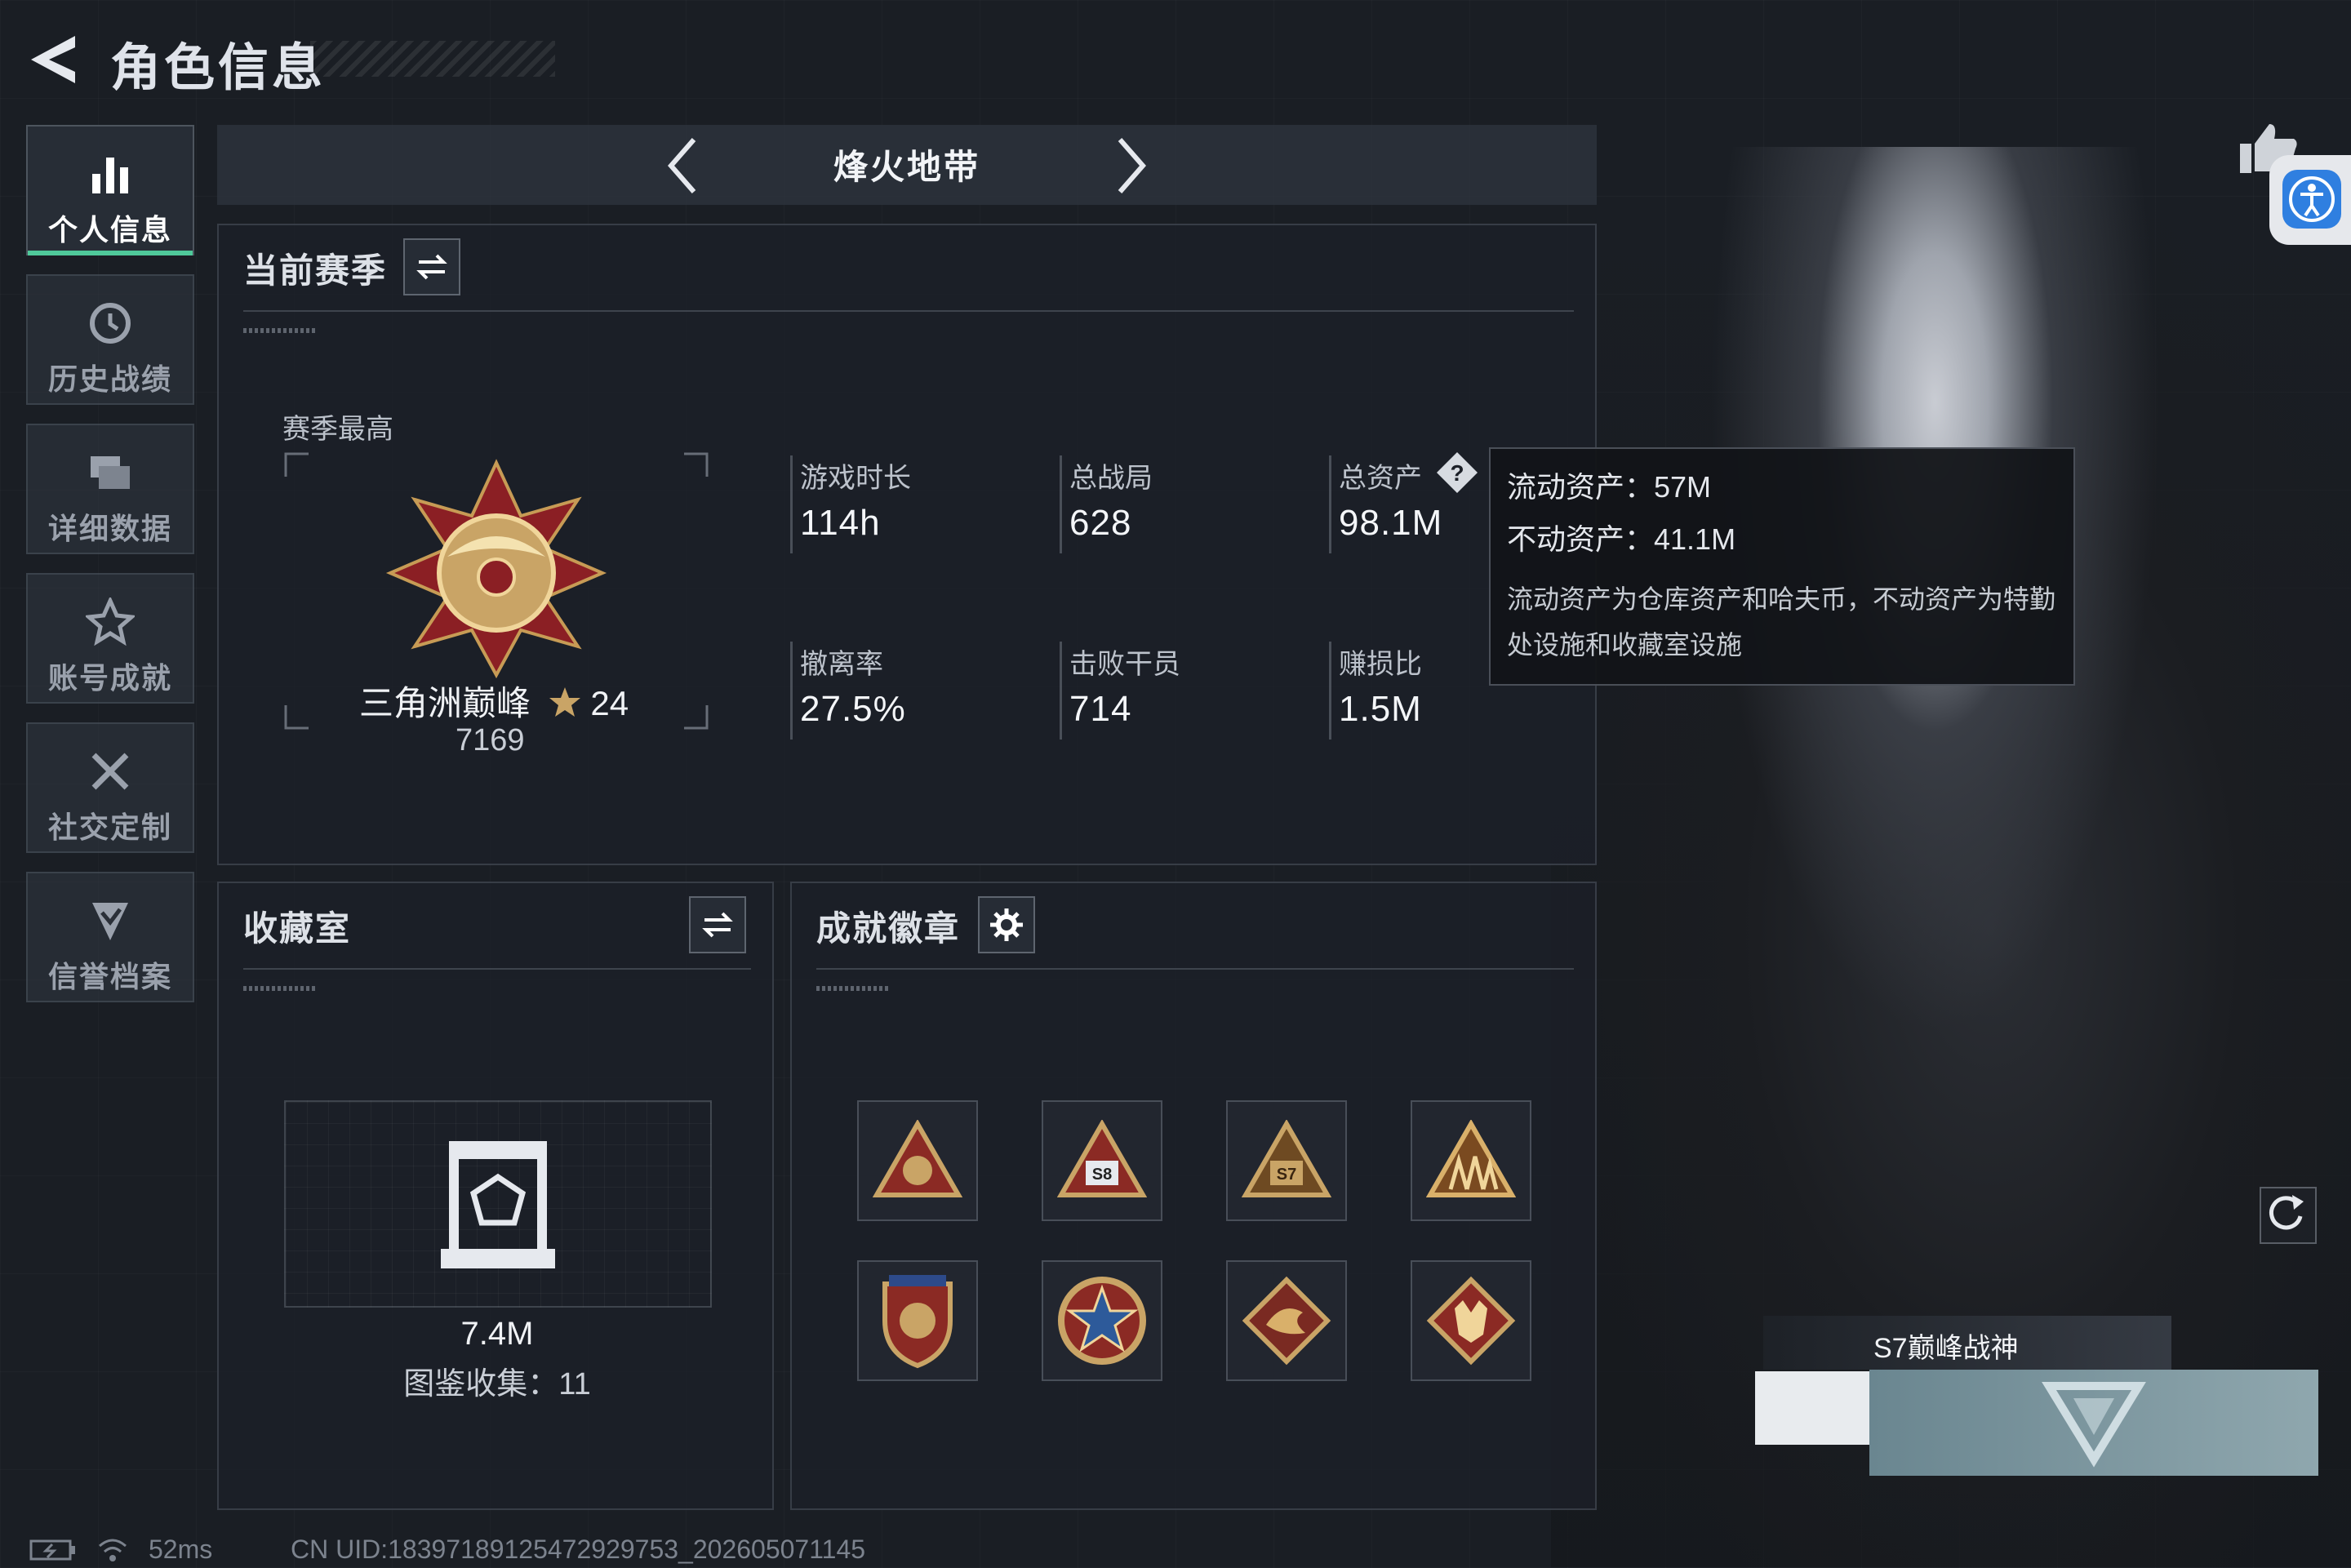  What do you see at coordinates (496, 569) in the screenshot?
I see `rank-emblem-icon` at bounding box center [496, 569].